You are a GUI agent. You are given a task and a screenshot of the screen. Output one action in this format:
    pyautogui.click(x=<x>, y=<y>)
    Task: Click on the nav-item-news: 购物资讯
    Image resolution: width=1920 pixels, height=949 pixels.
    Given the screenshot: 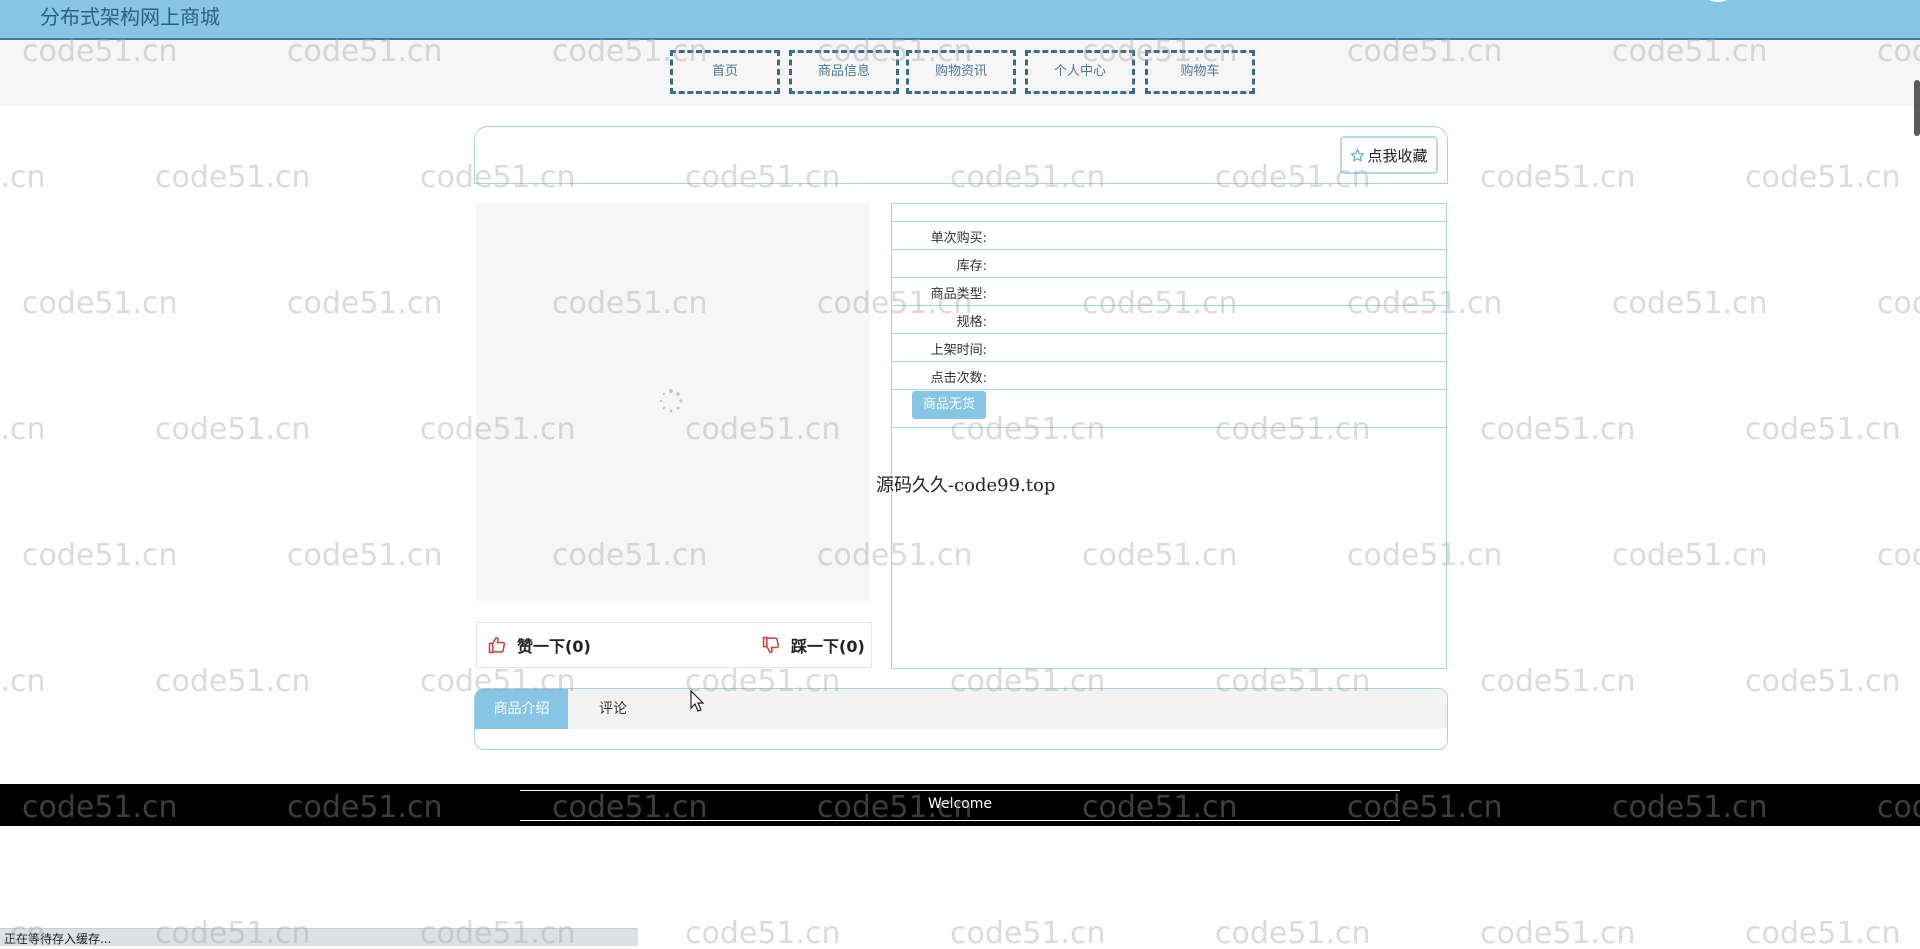 What is the action you would take?
    pyautogui.click(x=961, y=72)
    